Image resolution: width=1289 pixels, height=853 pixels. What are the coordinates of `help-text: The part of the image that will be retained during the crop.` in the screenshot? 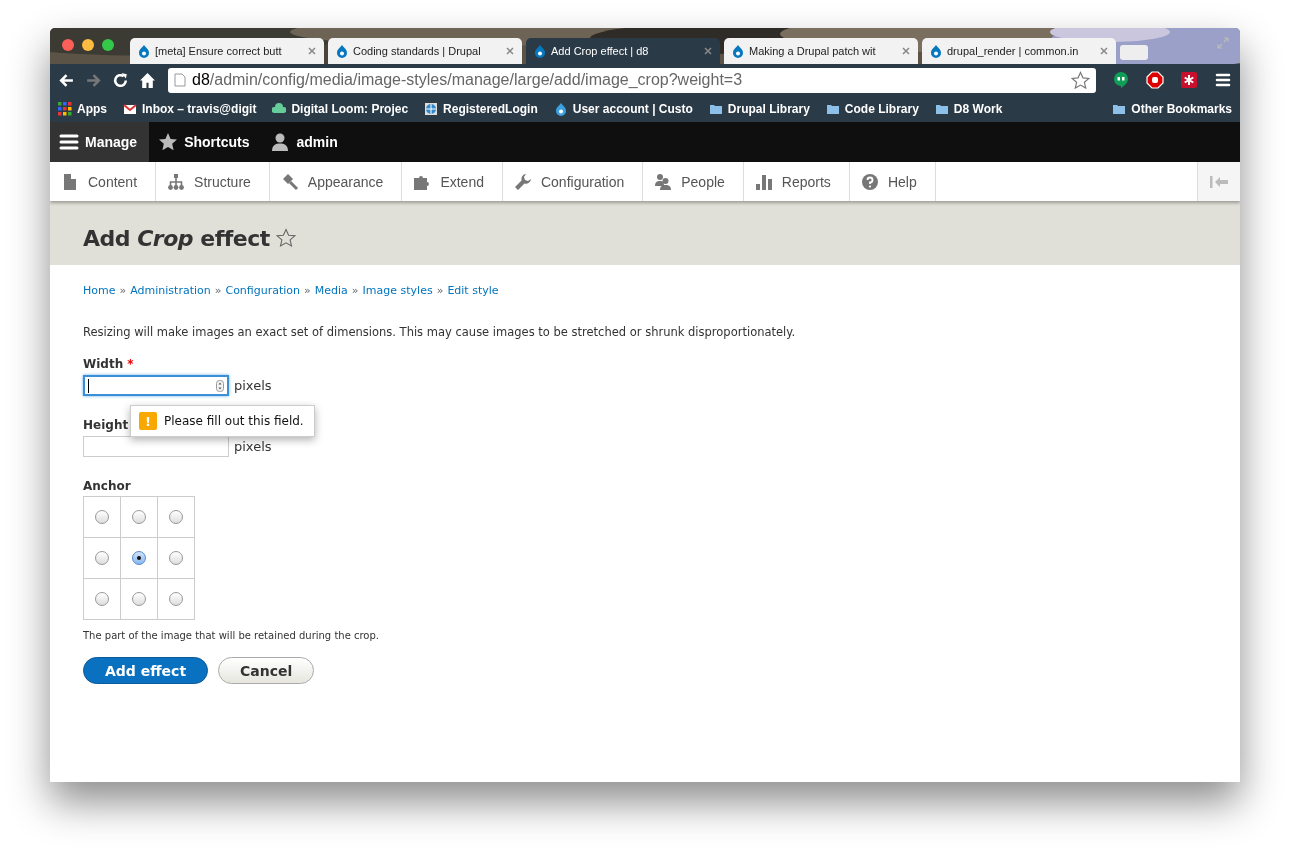 It's located at (231, 635).